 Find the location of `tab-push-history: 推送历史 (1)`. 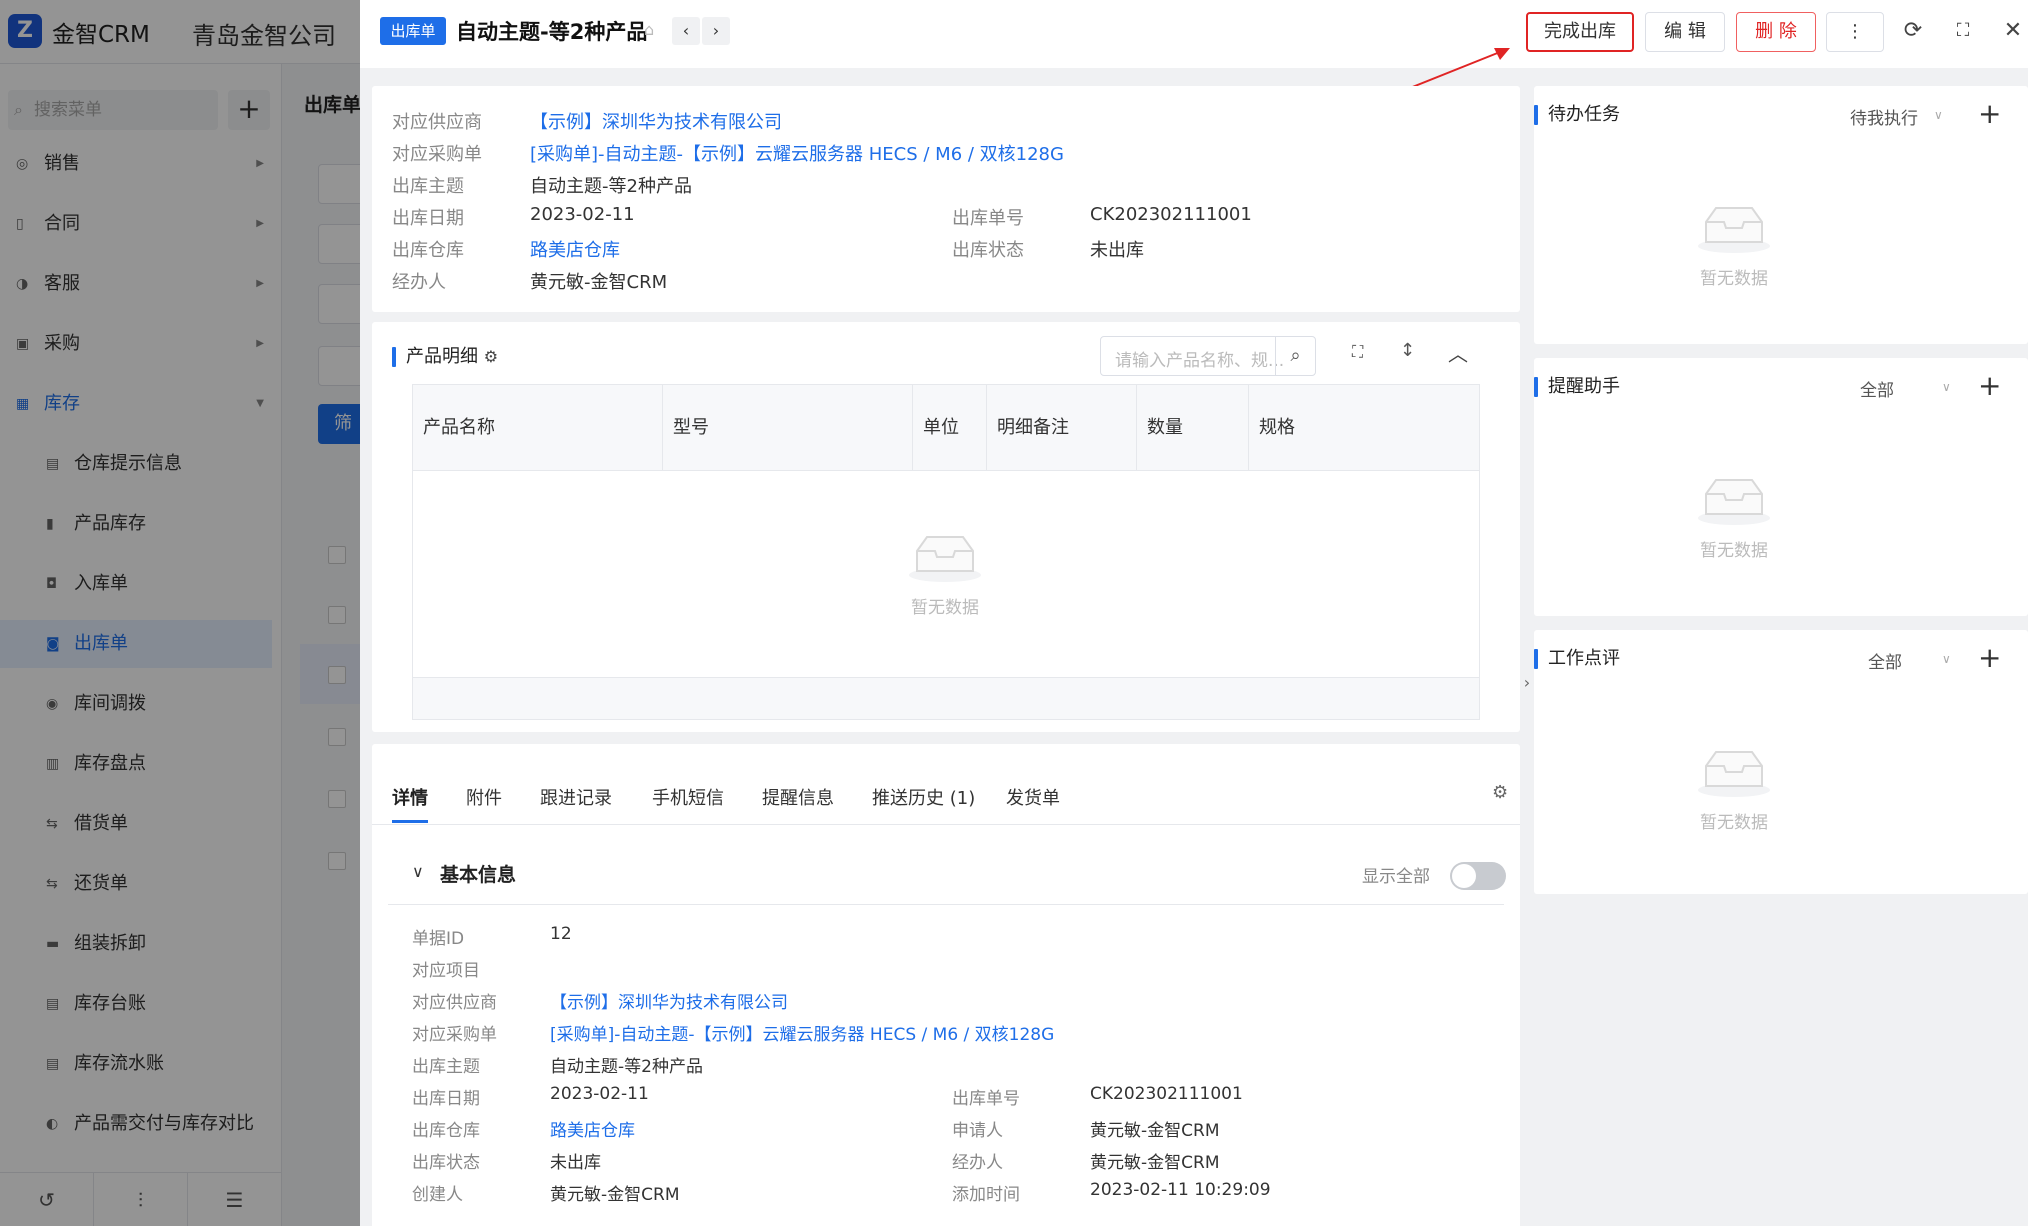

tab-push-history: 推送历史 (1) is located at coordinates (923, 797).